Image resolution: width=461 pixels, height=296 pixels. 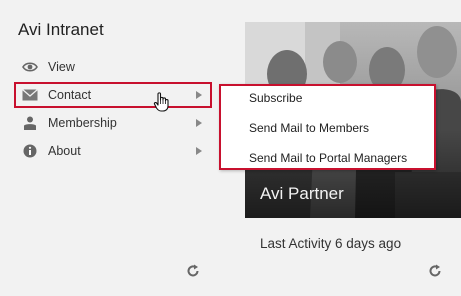 I want to click on submenu-item-subscribe: Subscribe, so click(x=275, y=98).